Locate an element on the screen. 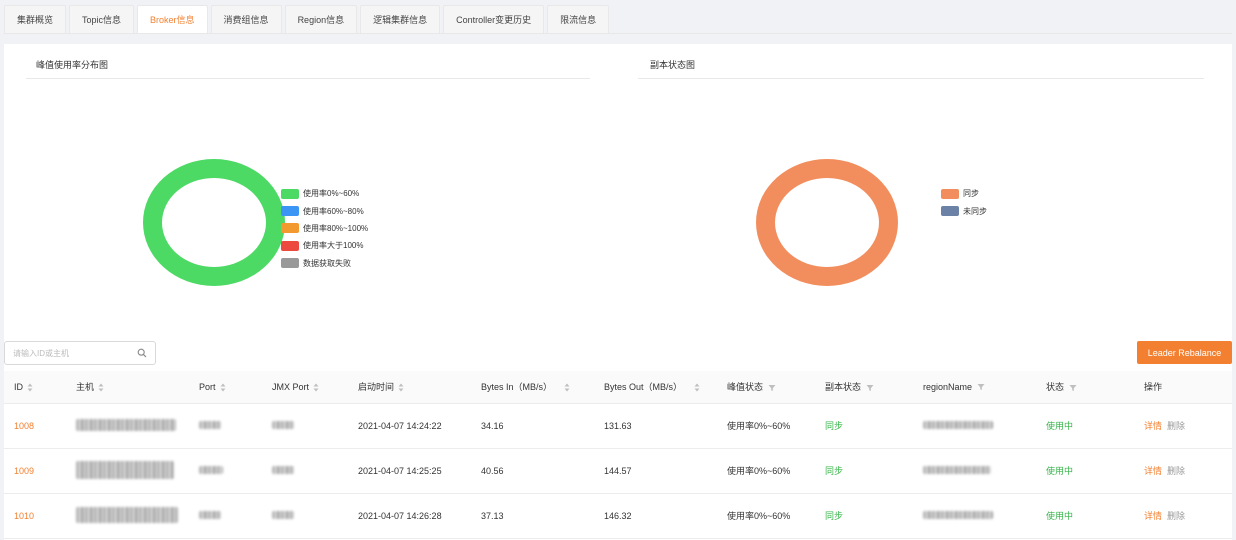 The image size is (1236, 540). column-label: 操作 is located at coordinates (1153, 387).